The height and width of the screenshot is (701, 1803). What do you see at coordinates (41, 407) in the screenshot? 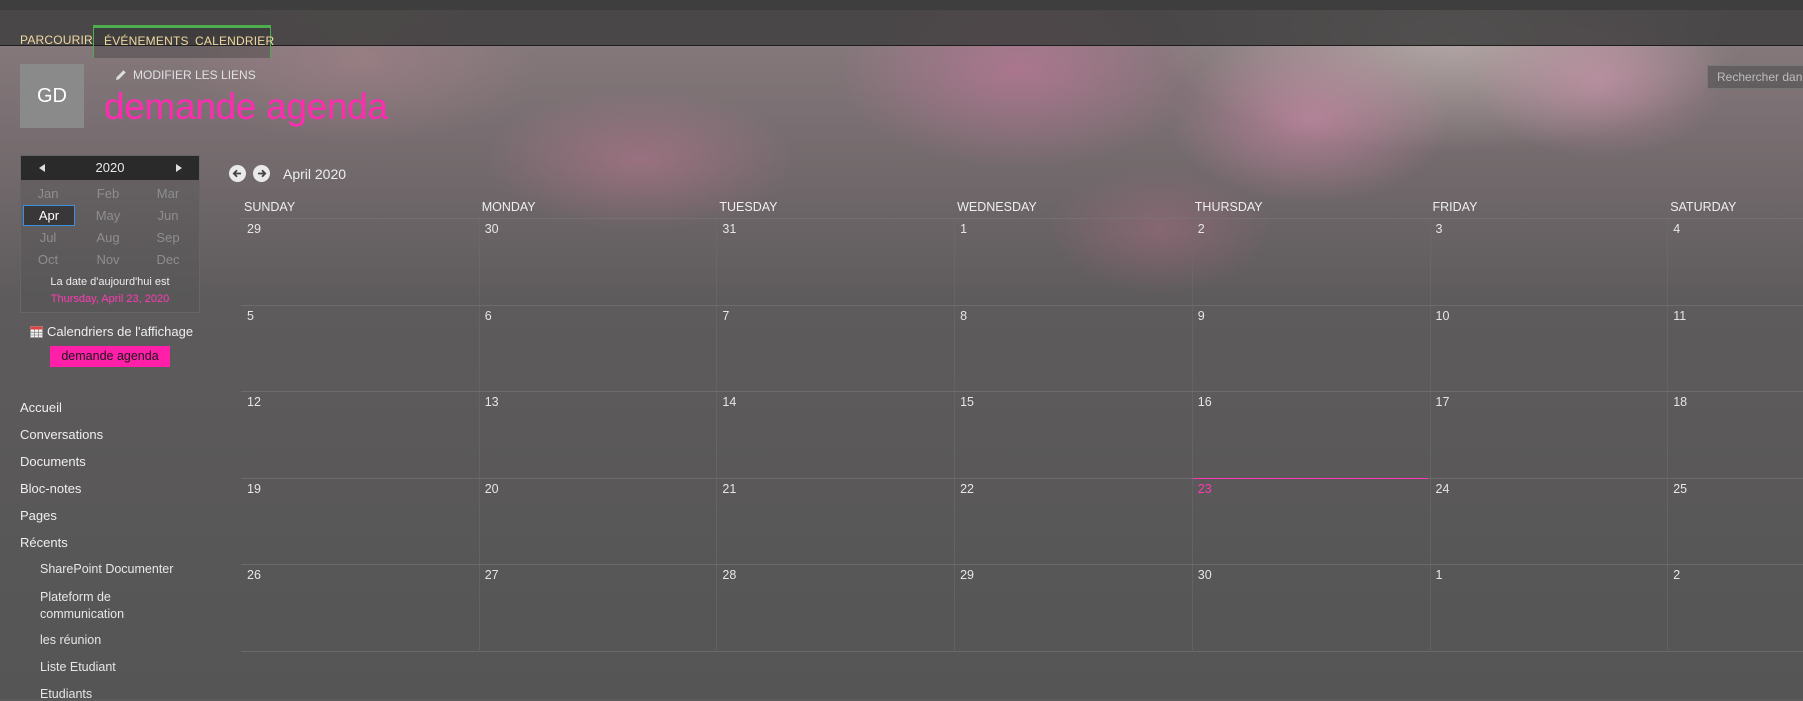
I see `nav-accueil: Accueil` at bounding box center [41, 407].